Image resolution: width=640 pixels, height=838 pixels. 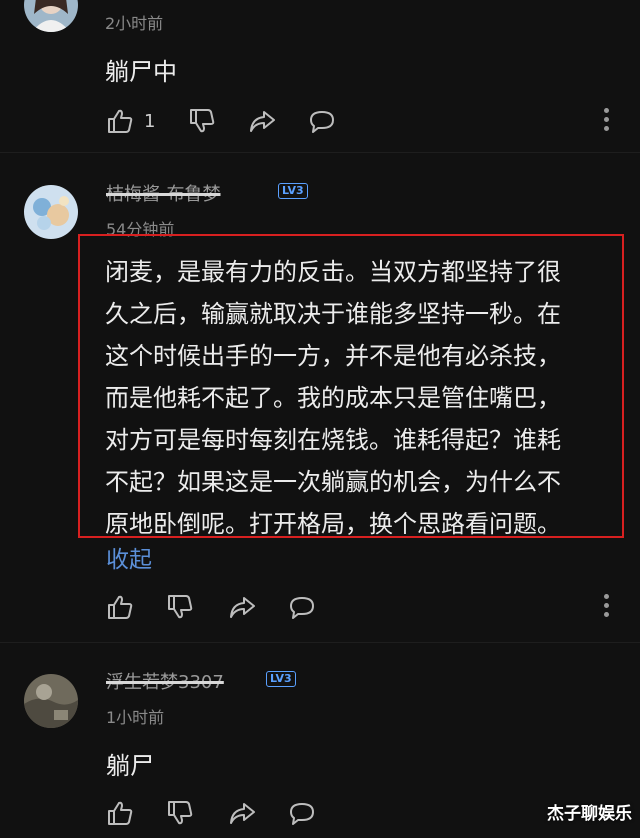 I want to click on watermark: 杰子聊娱乐, so click(x=589, y=814).